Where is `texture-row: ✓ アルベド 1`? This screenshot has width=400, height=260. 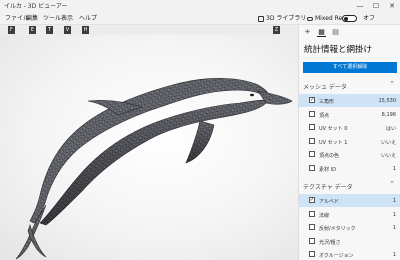 texture-row: ✓ アルベド 1 is located at coordinates (349, 200).